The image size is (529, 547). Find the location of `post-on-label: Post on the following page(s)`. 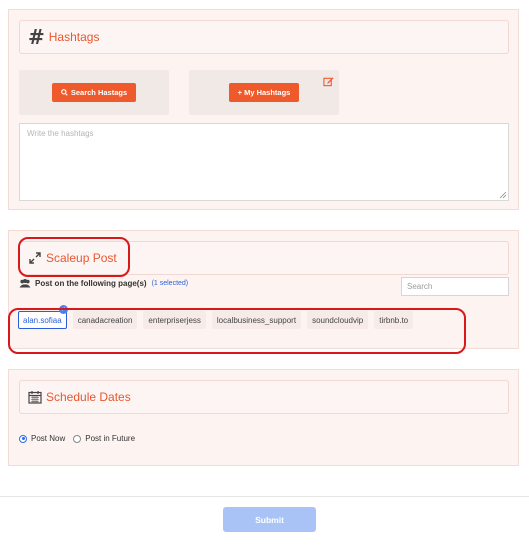

post-on-label: Post on the following page(s) is located at coordinates (91, 283).